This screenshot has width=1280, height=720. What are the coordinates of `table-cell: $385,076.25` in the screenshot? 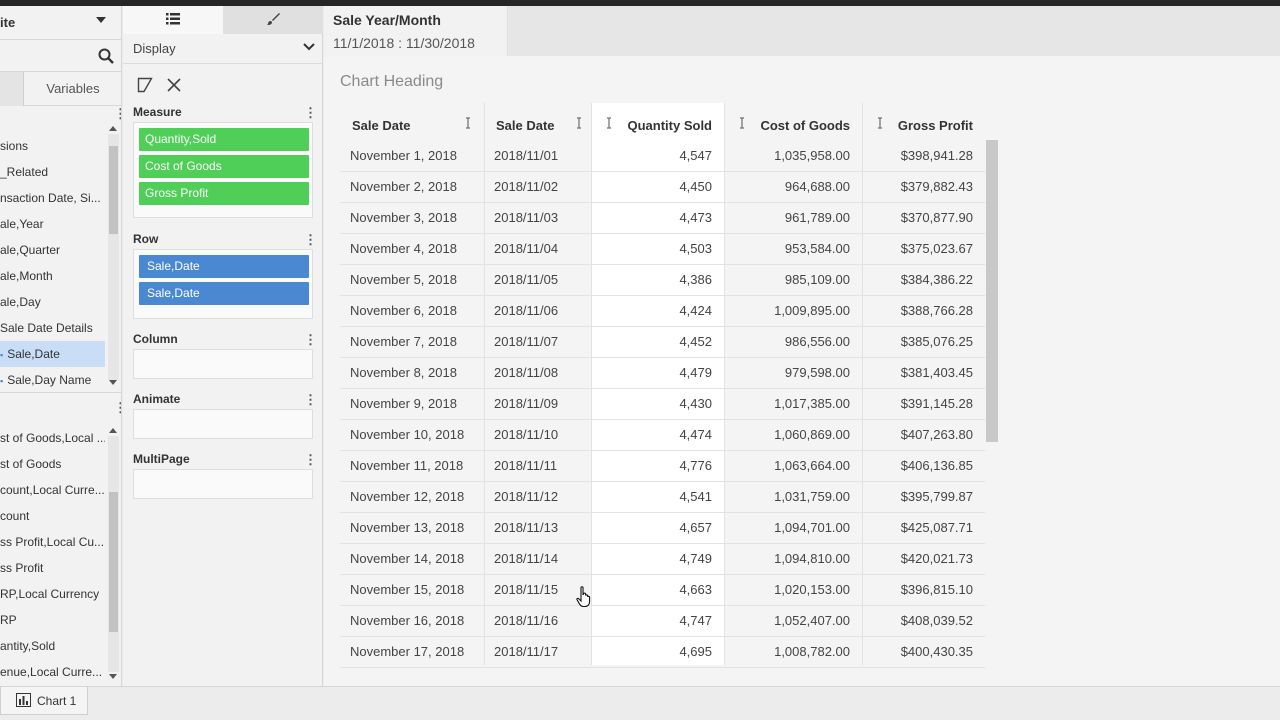 It's located at (917, 341).